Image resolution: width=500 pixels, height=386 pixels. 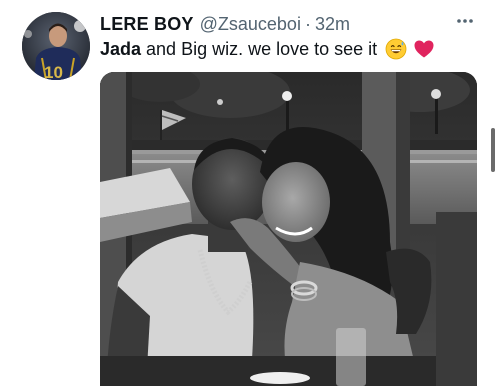 I want to click on avatar-jersey-number: 10, so click(x=53, y=71).